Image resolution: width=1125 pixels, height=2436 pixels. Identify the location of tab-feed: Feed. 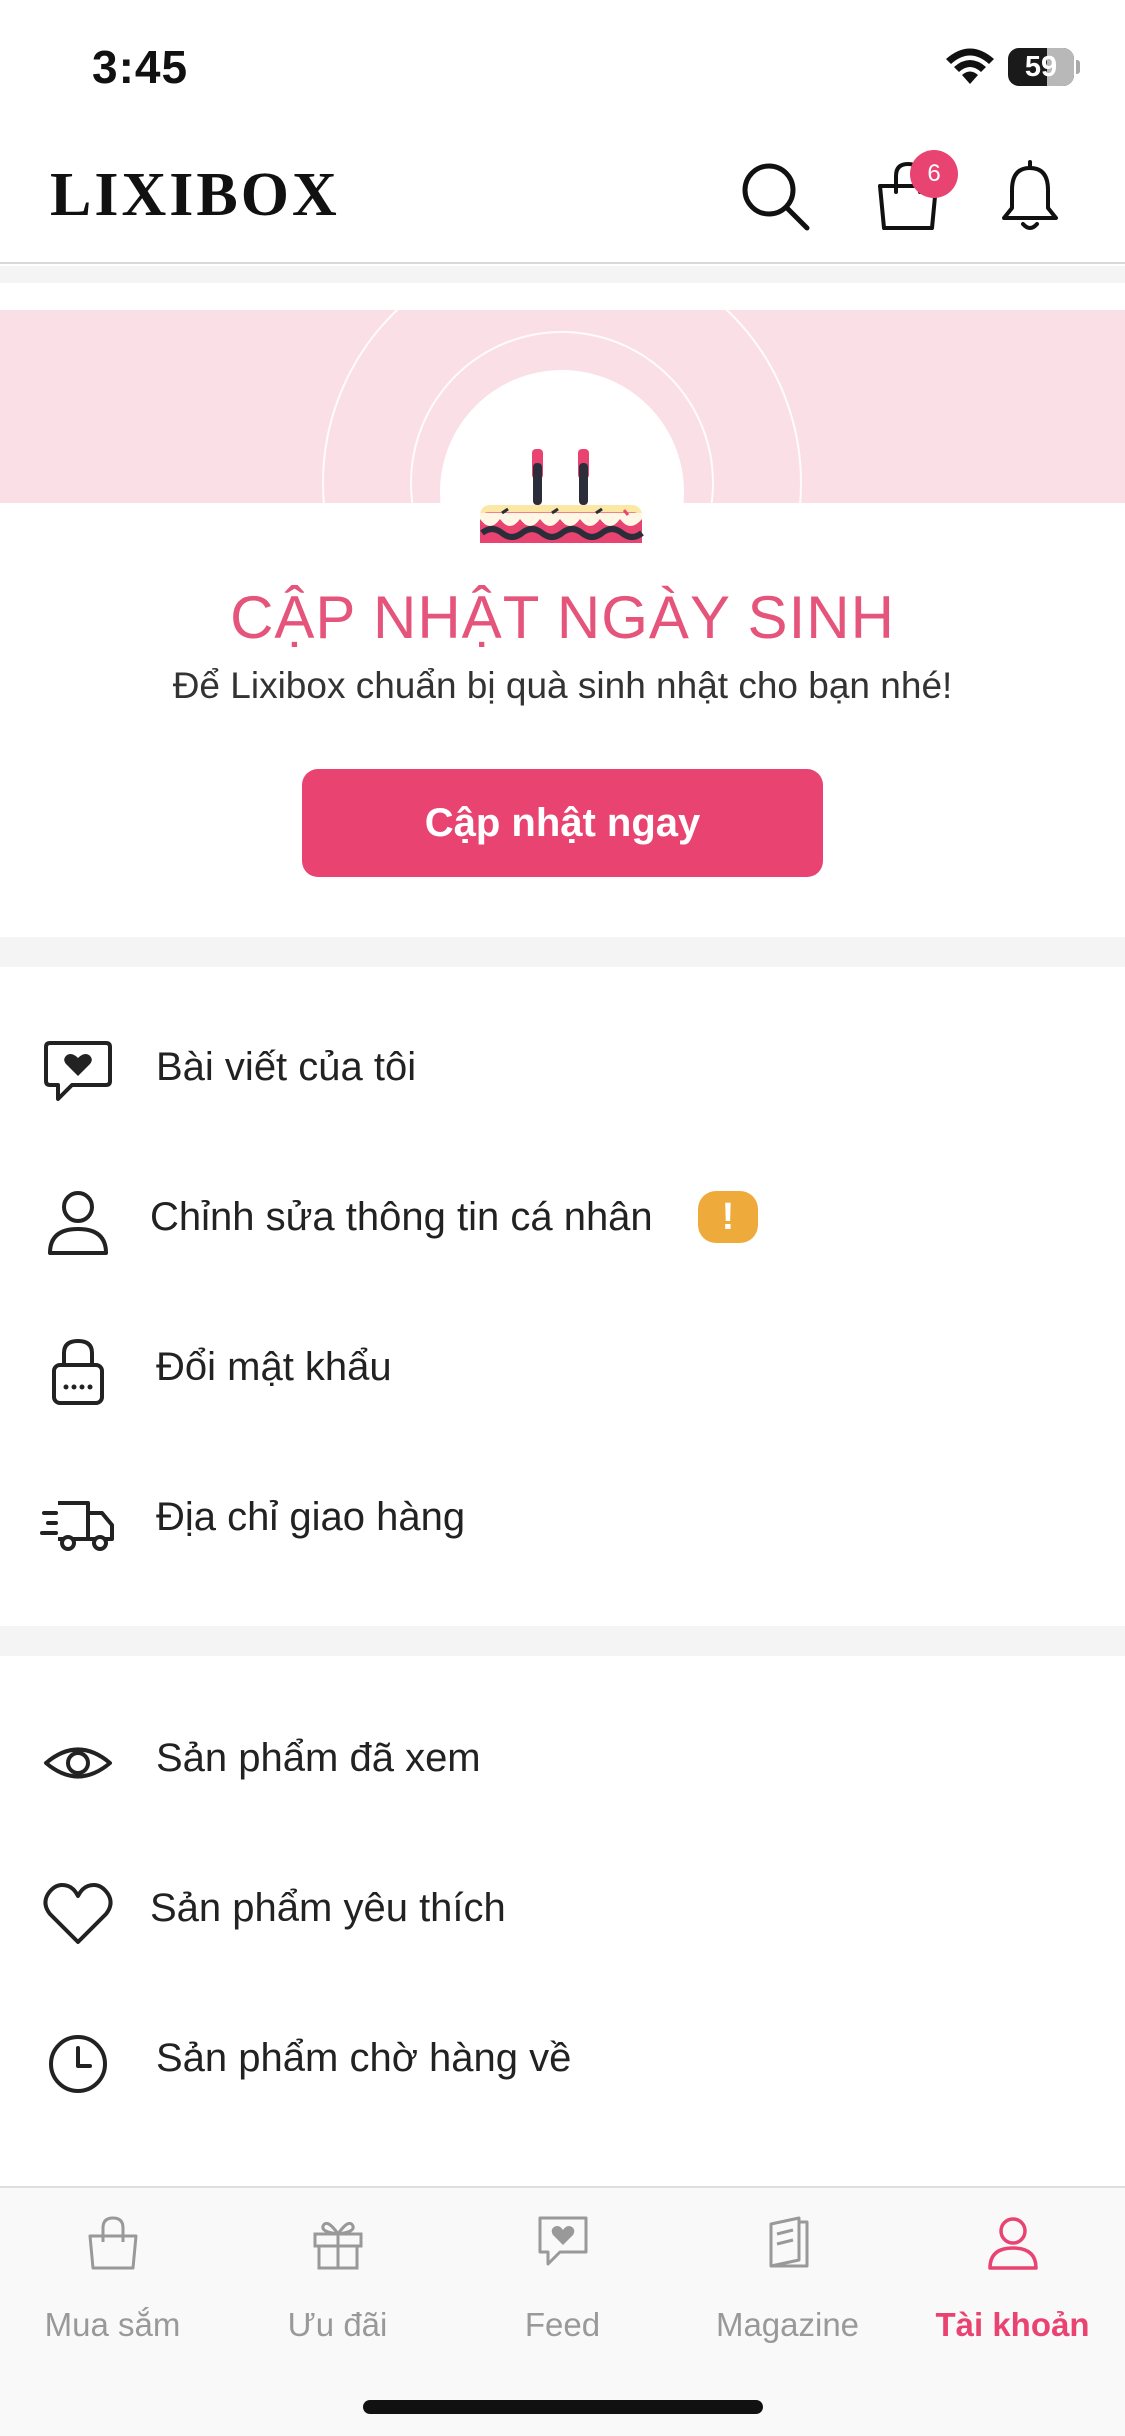
(562, 2278).